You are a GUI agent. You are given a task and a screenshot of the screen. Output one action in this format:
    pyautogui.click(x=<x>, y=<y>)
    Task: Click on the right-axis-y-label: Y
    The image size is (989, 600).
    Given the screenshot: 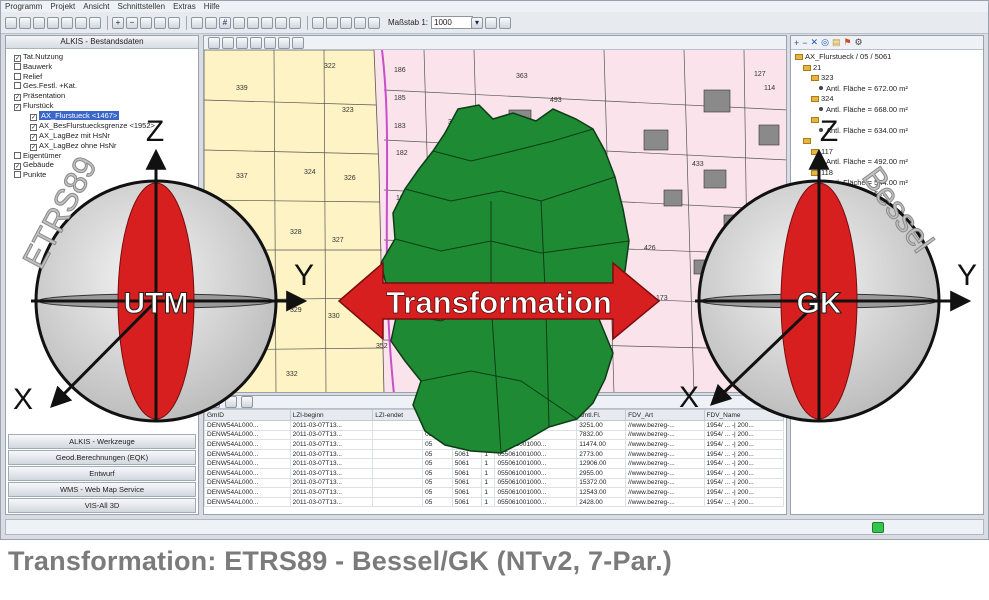 What is the action you would take?
    pyautogui.click(x=967, y=275)
    